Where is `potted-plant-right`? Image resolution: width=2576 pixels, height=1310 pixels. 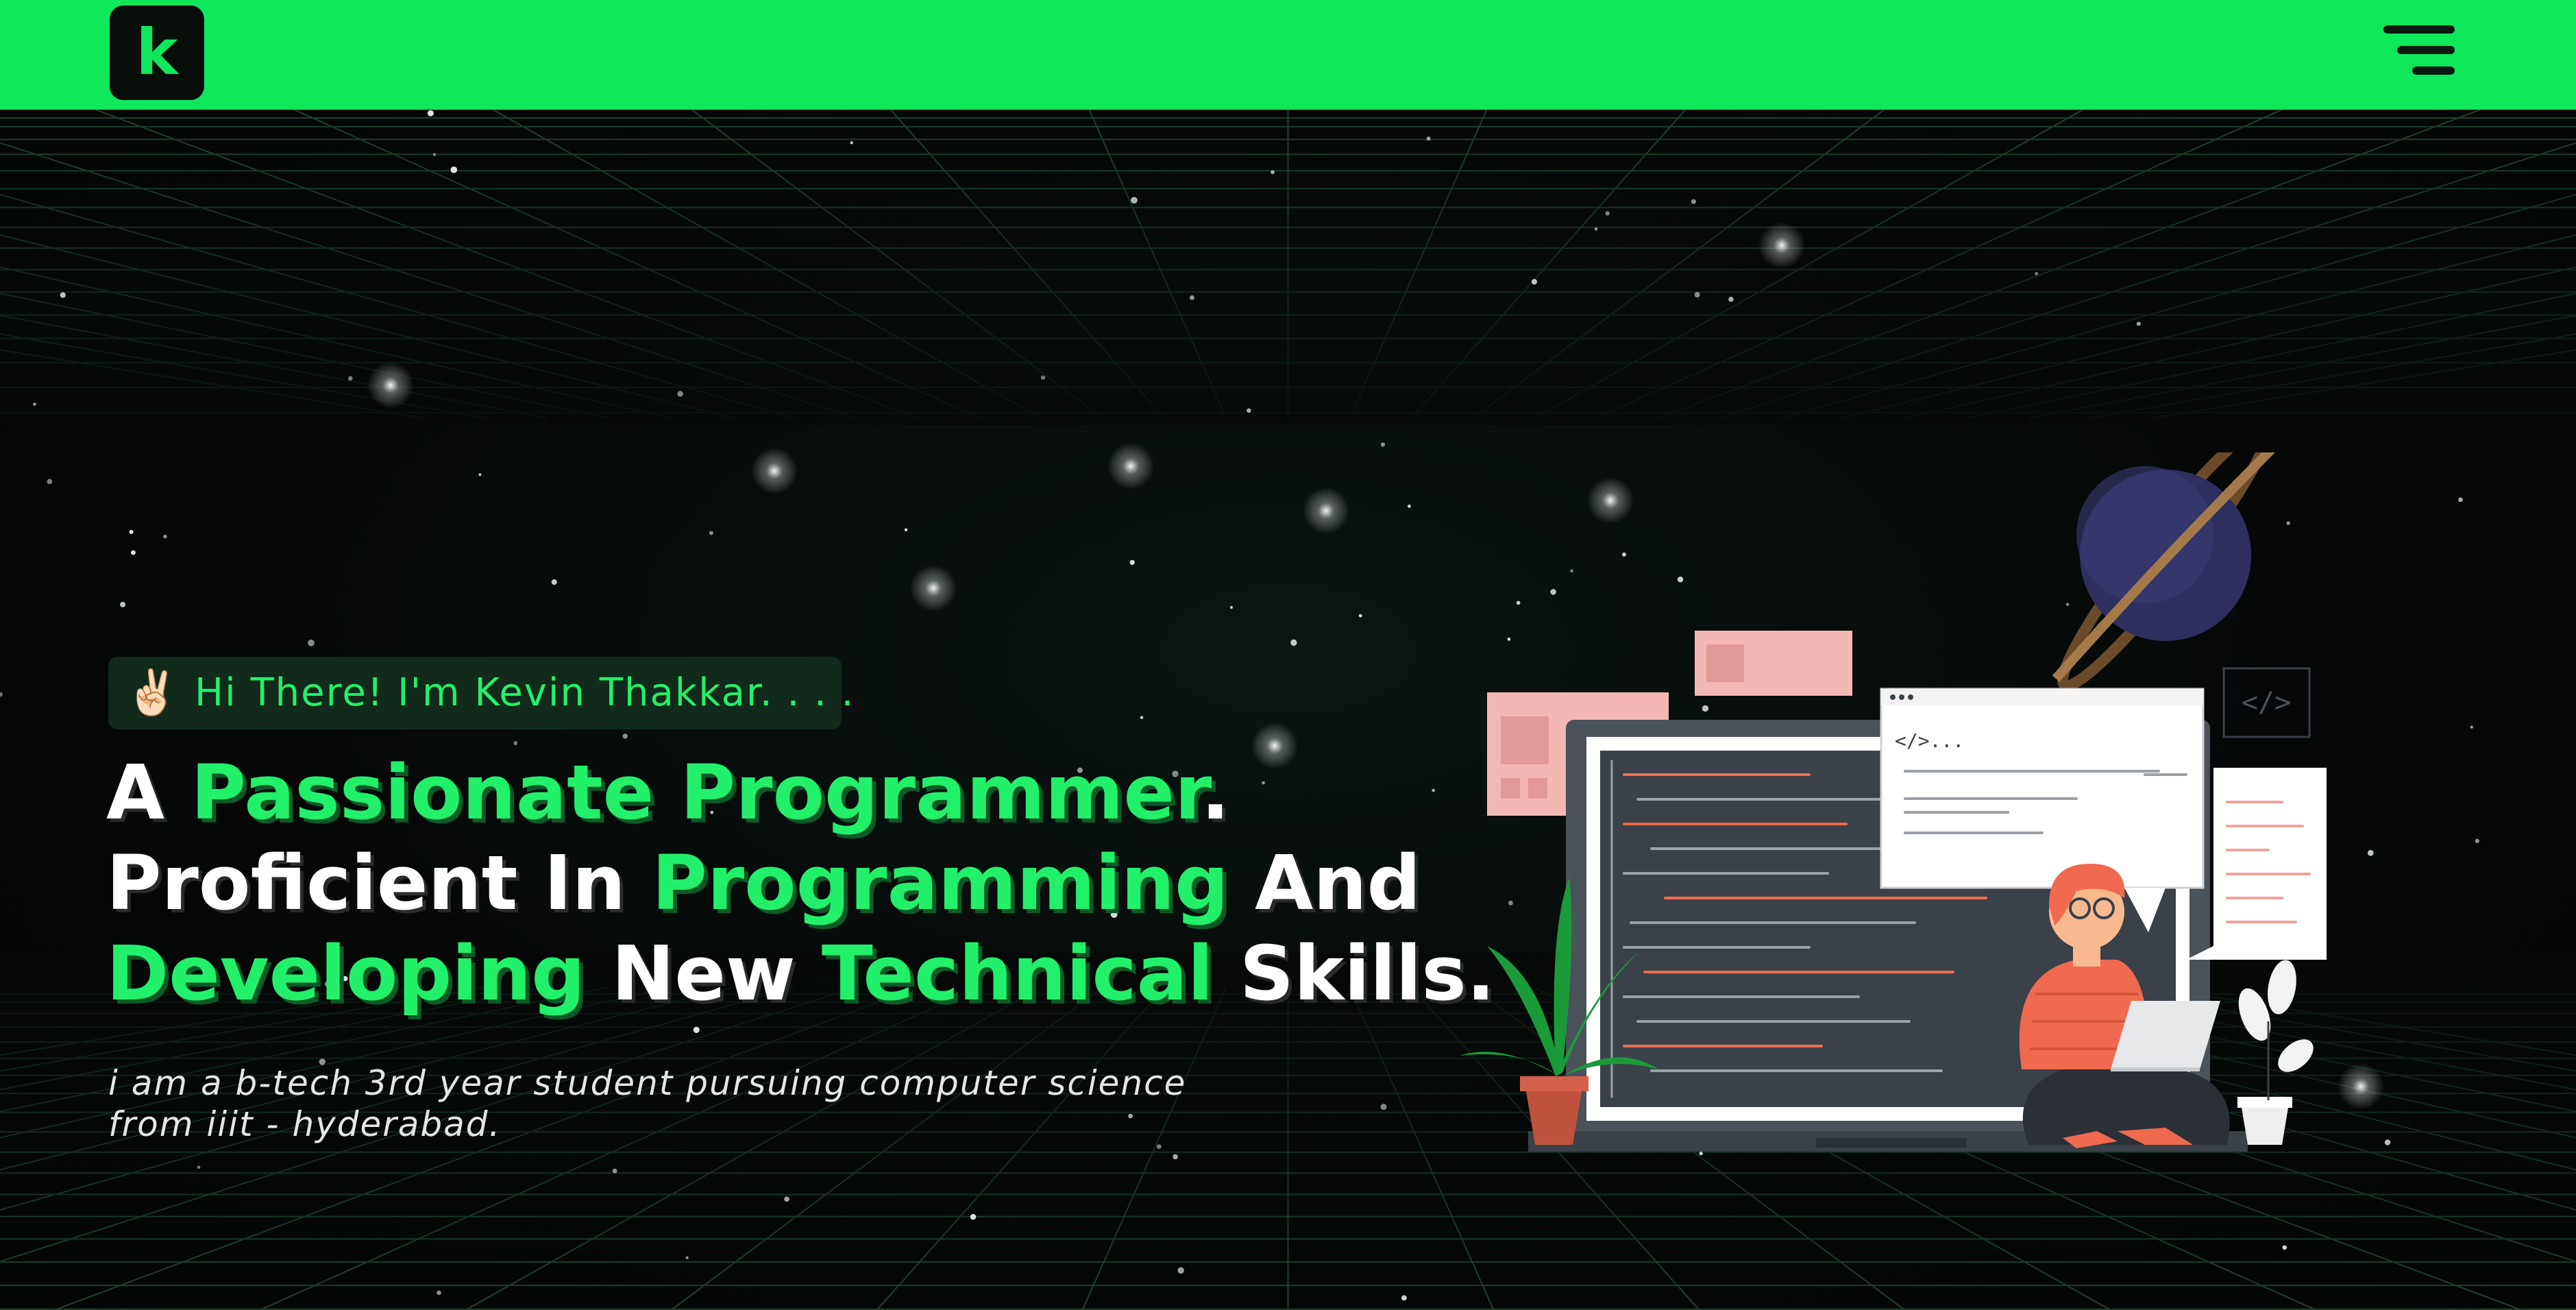 potted-plant-right is located at coordinates (2276, 1052).